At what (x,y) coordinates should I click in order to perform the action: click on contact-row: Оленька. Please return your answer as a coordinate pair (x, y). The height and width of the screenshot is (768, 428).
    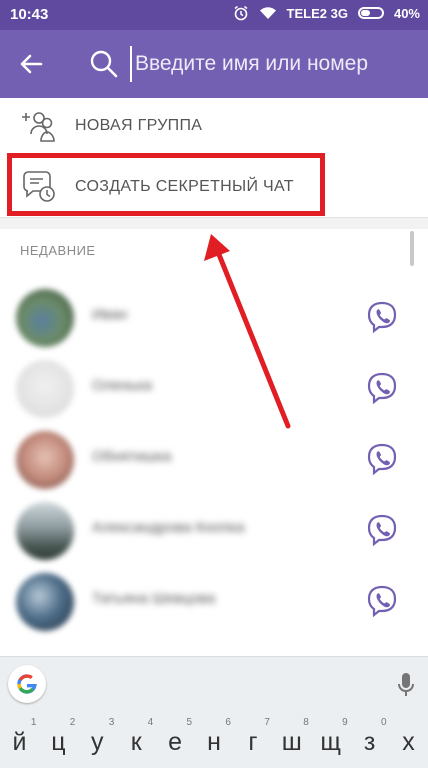
    Looking at the image, I should click on (214, 388).